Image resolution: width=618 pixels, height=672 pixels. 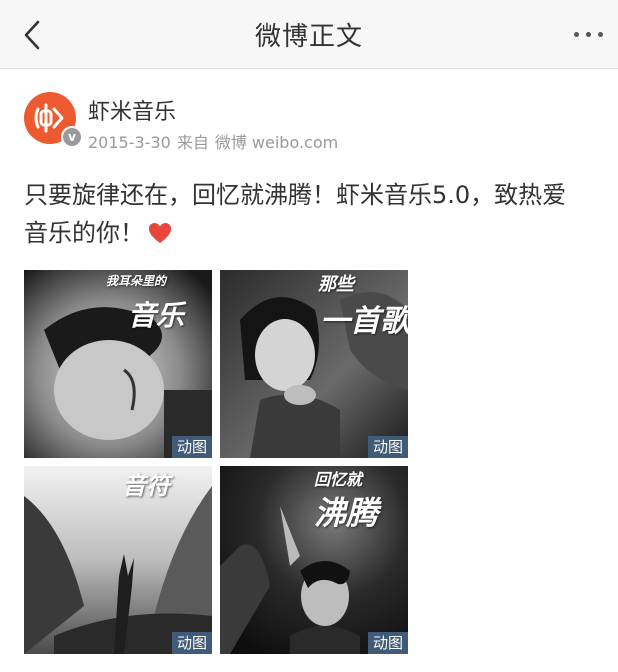 I want to click on image-overlay-title: 沸腾, so click(x=346, y=513).